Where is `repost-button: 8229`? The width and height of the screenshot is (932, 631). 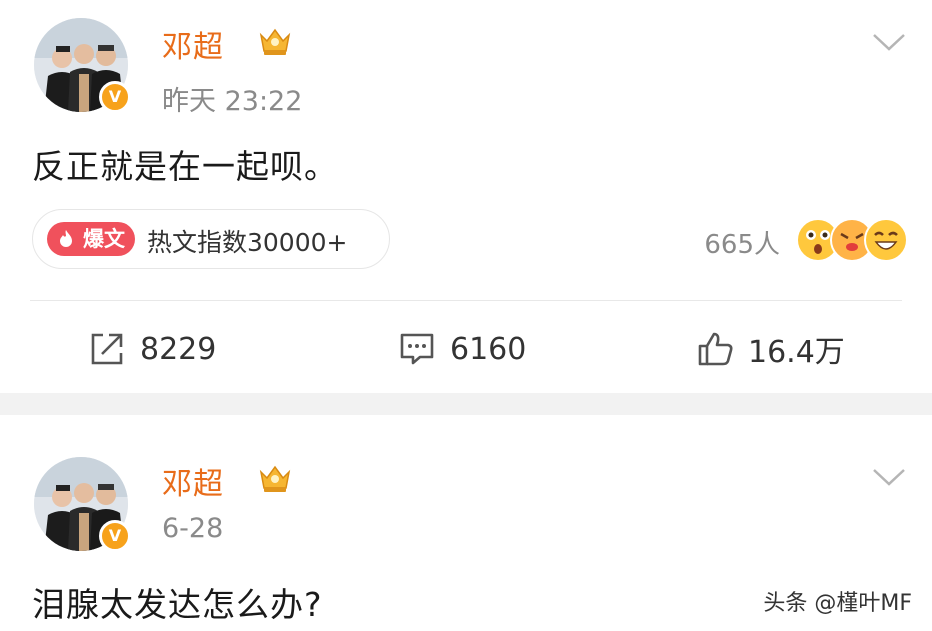
repost-button: 8229 is located at coordinates (152, 349).